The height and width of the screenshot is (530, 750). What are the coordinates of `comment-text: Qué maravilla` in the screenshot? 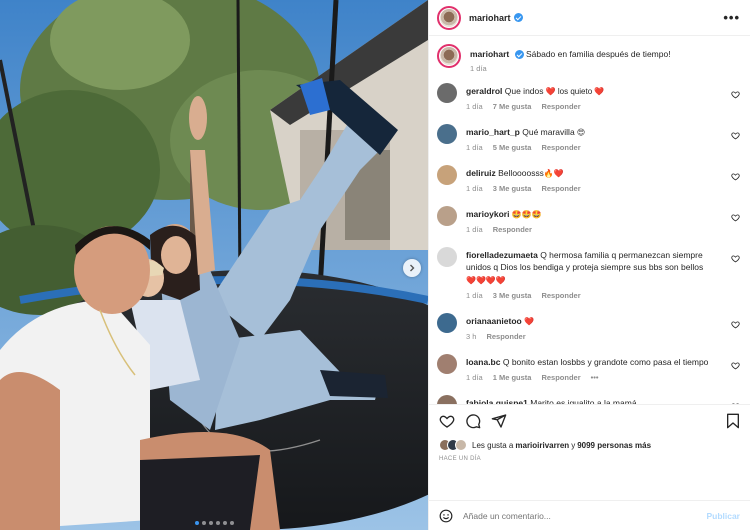 It's located at (548, 132).